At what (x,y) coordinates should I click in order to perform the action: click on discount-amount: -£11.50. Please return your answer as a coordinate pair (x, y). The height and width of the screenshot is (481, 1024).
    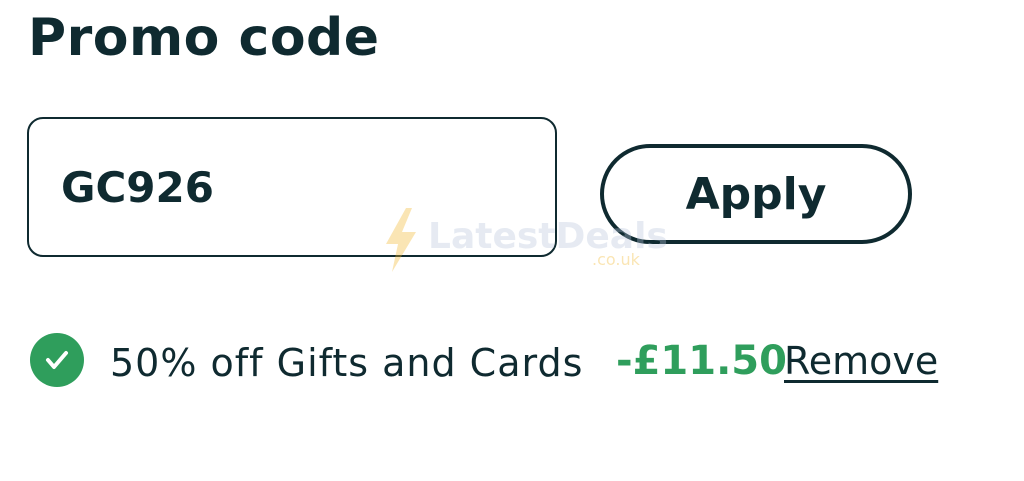
    Looking at the image, I should click on (701, 361).